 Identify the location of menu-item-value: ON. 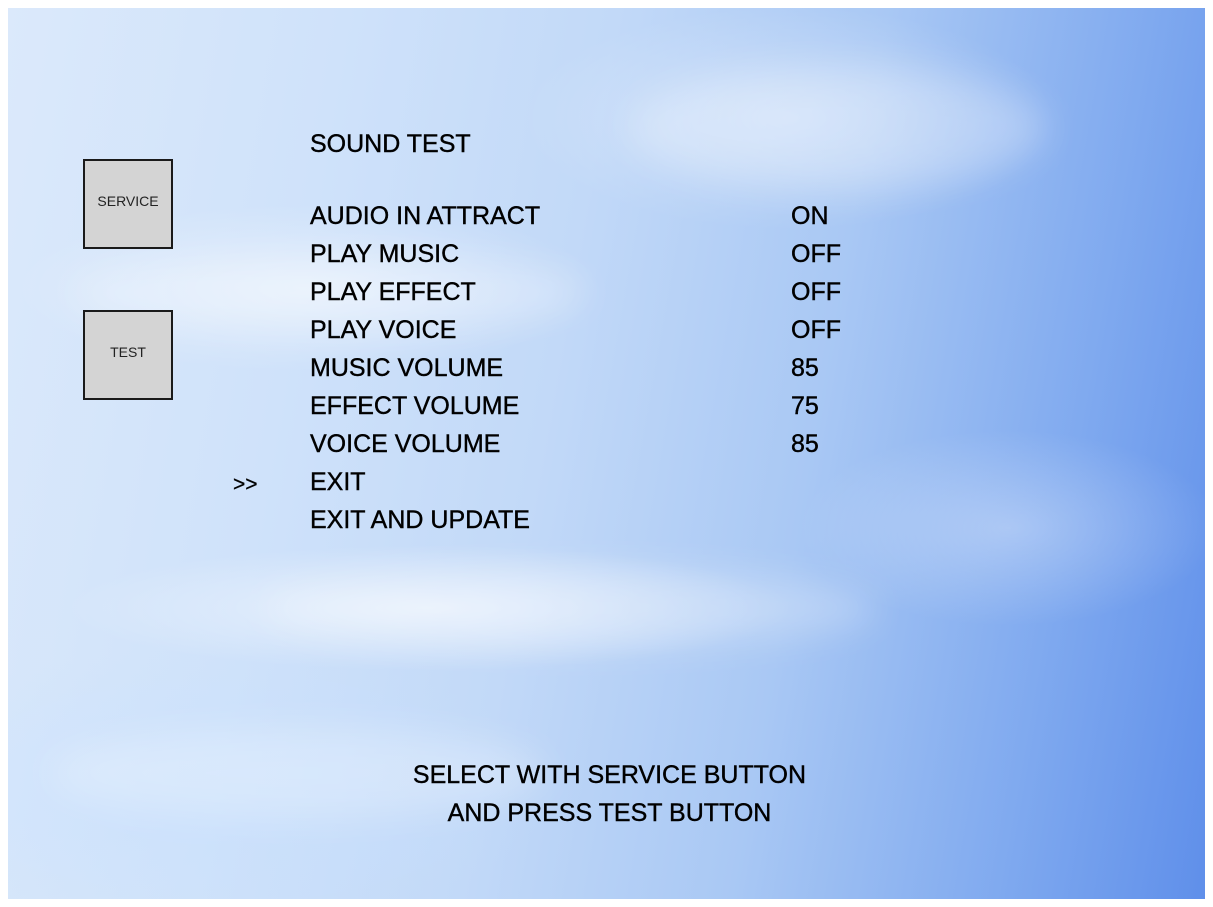
(810, 216).